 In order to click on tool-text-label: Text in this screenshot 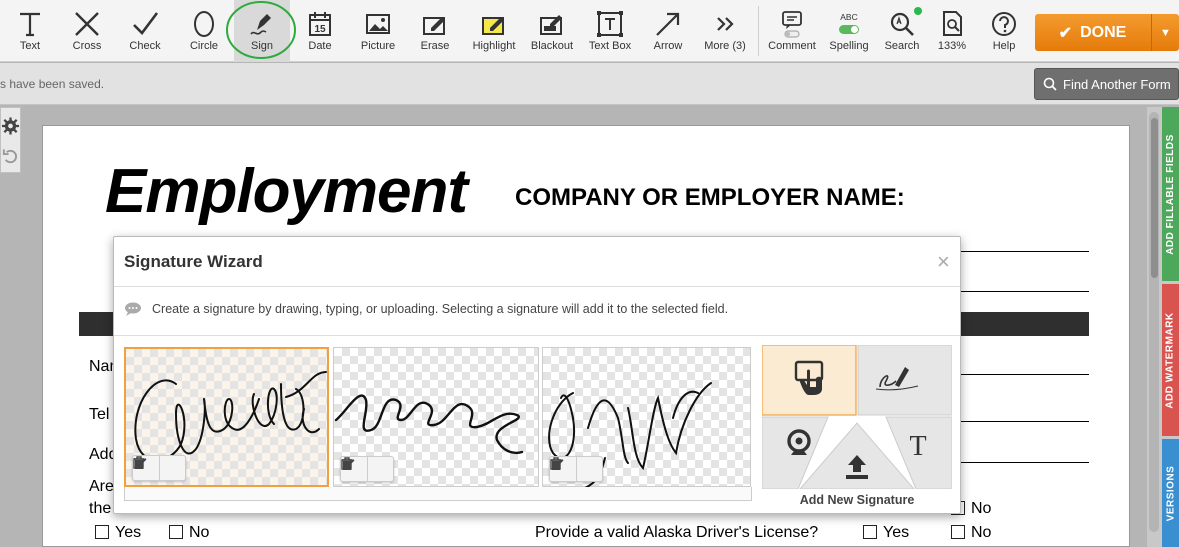, I will do `click(30, 46)`.